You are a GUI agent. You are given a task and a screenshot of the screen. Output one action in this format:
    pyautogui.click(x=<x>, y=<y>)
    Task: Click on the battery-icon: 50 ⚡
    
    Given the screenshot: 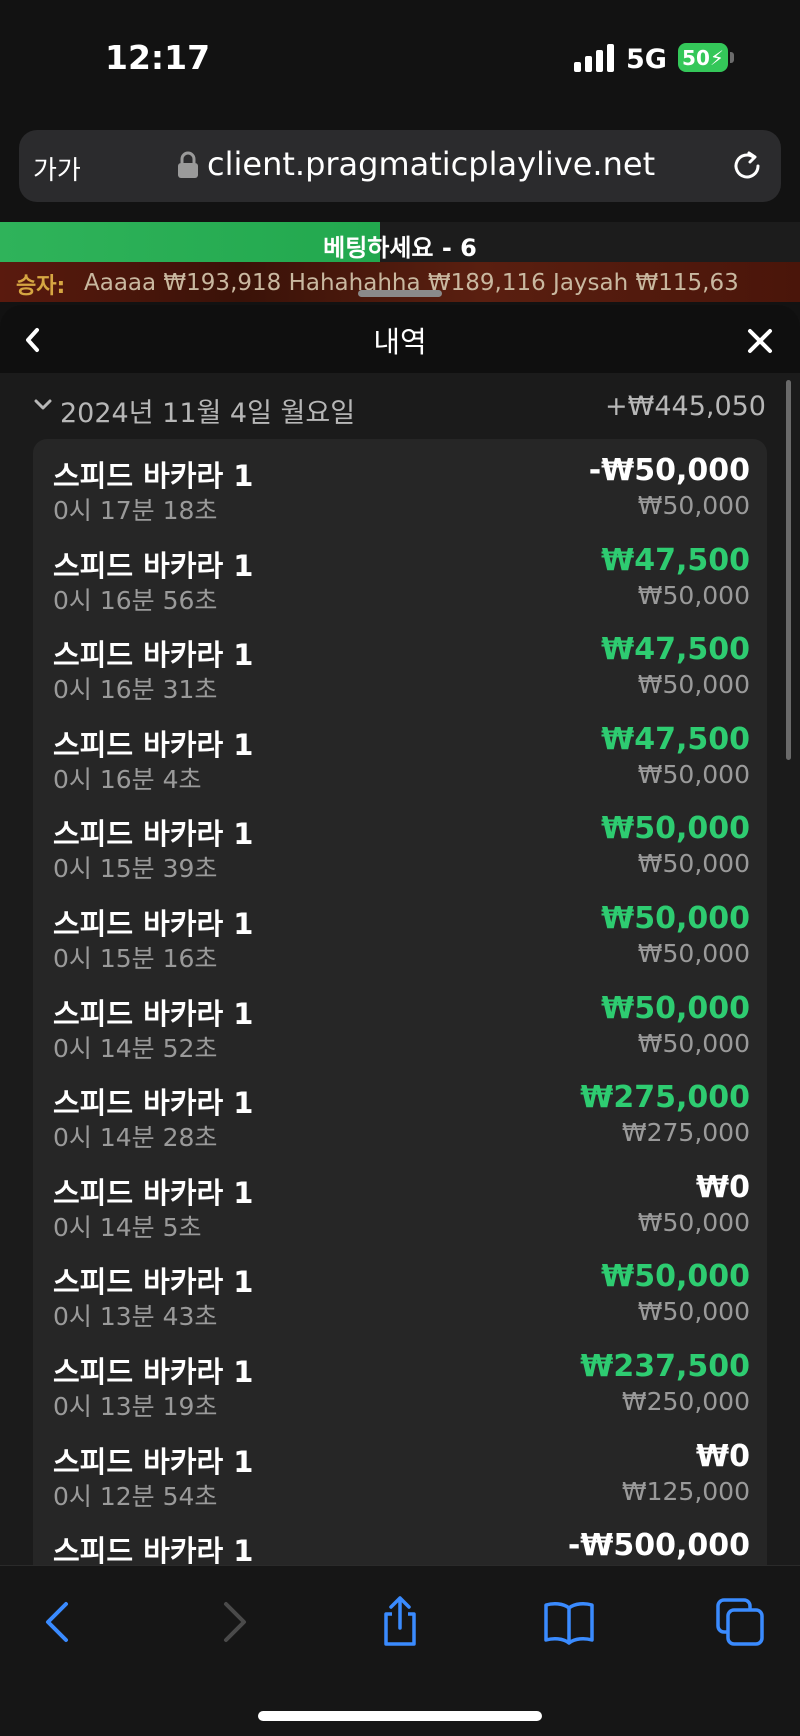 What is the action you would take?
    pyautogui.click(x=703, y=57)
    